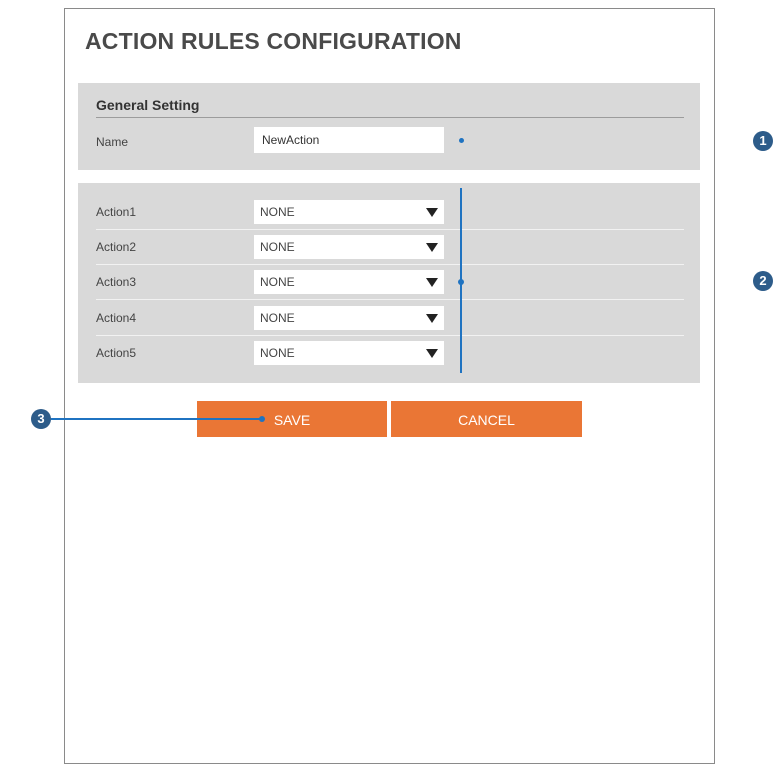 This screenshot has width=784, height=773. What do you see at coordinates (41, 419) in the screenshot?
I see `callout-badge-3: 3` at bounding box center [41, 419].